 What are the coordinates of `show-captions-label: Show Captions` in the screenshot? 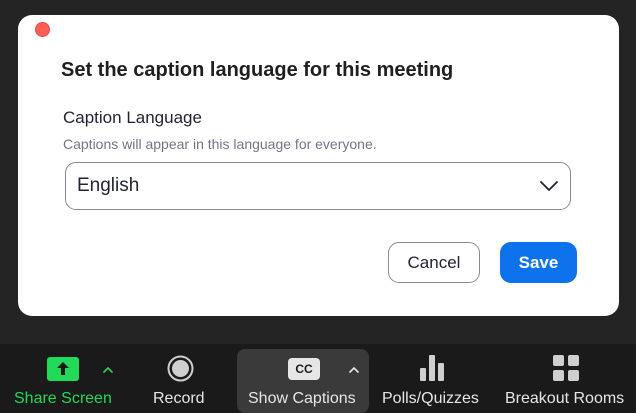 It's located at (302, 398).